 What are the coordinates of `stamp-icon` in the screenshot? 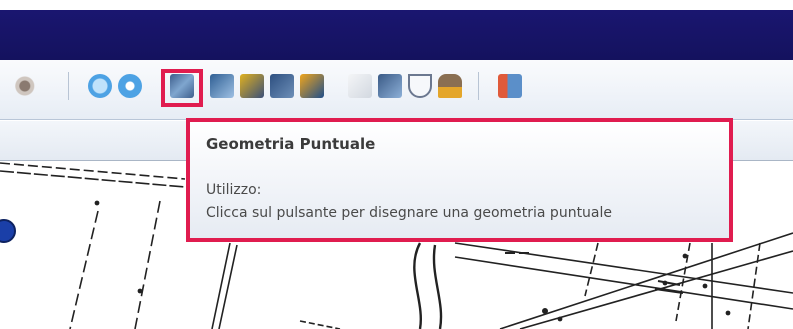 It's located at (450, 86).